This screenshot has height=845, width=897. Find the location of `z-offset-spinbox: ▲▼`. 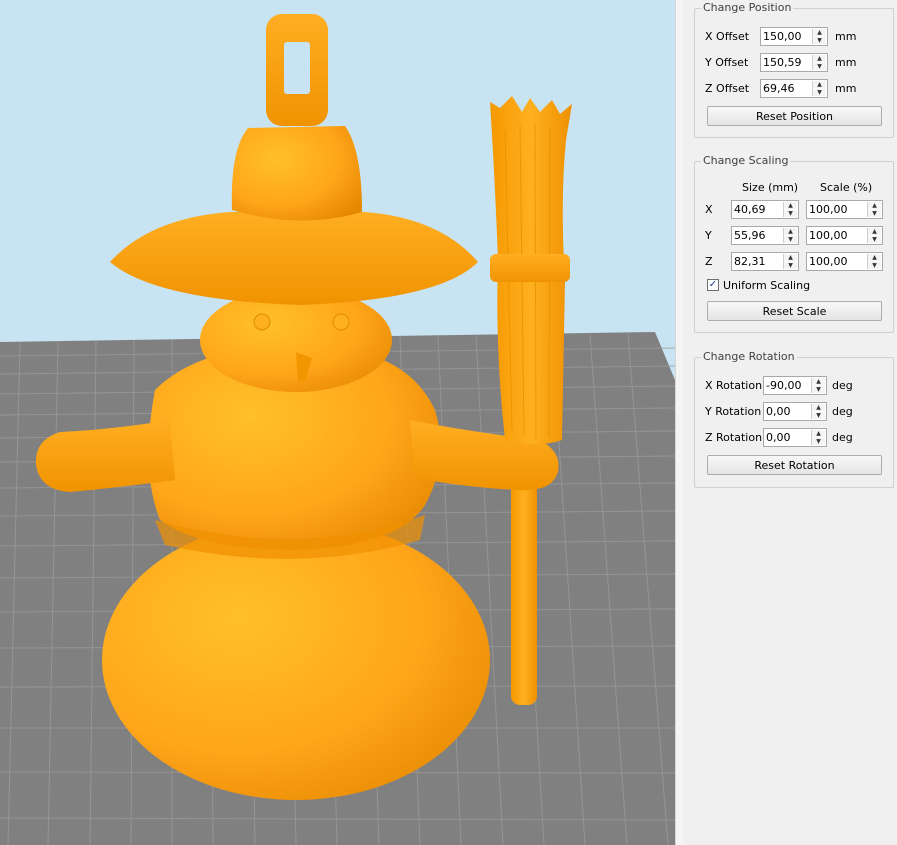

z-offset-spinbox: ▲▼ is located at coordinates (794, 88).